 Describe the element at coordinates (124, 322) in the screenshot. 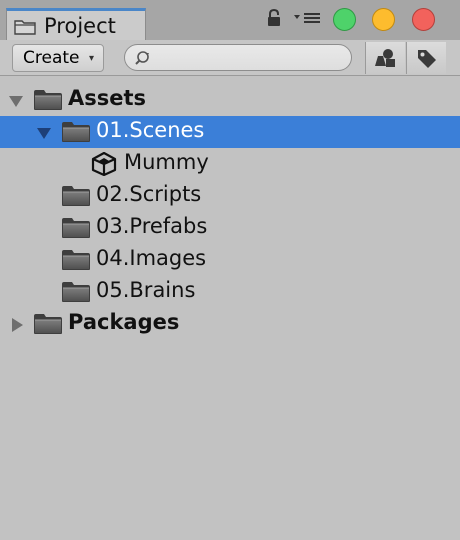

I see `tree-item-label: Packages` at that location.